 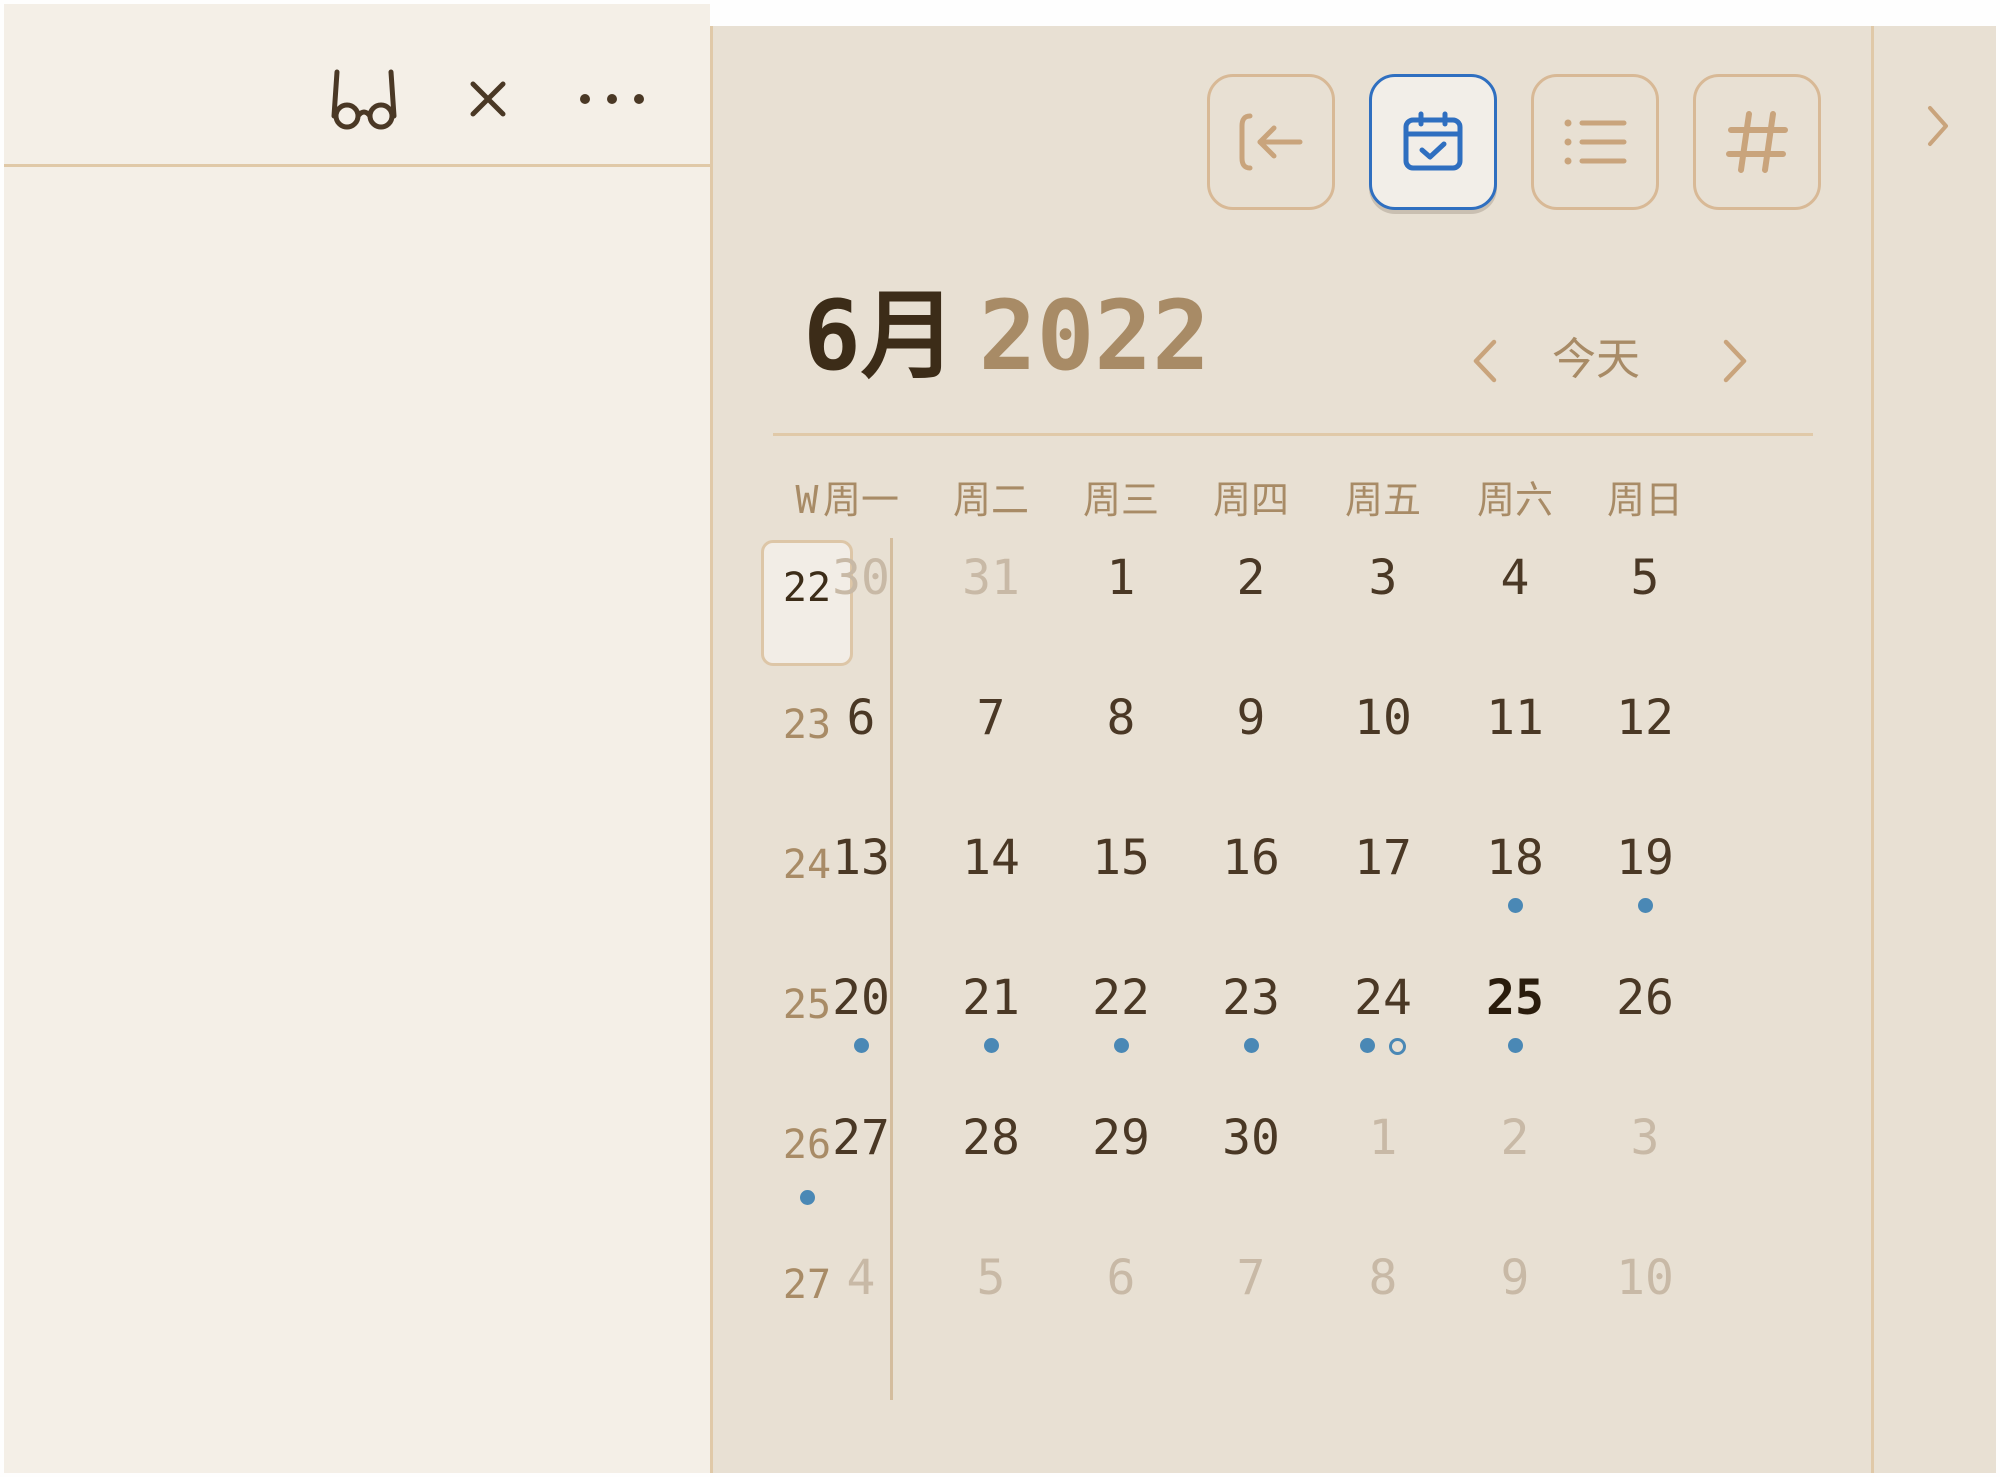 What do you see at coordinates (1397, 1046) in the screenshot?
I see `task-indicator-dot` at bounding box center [1397, 1046].